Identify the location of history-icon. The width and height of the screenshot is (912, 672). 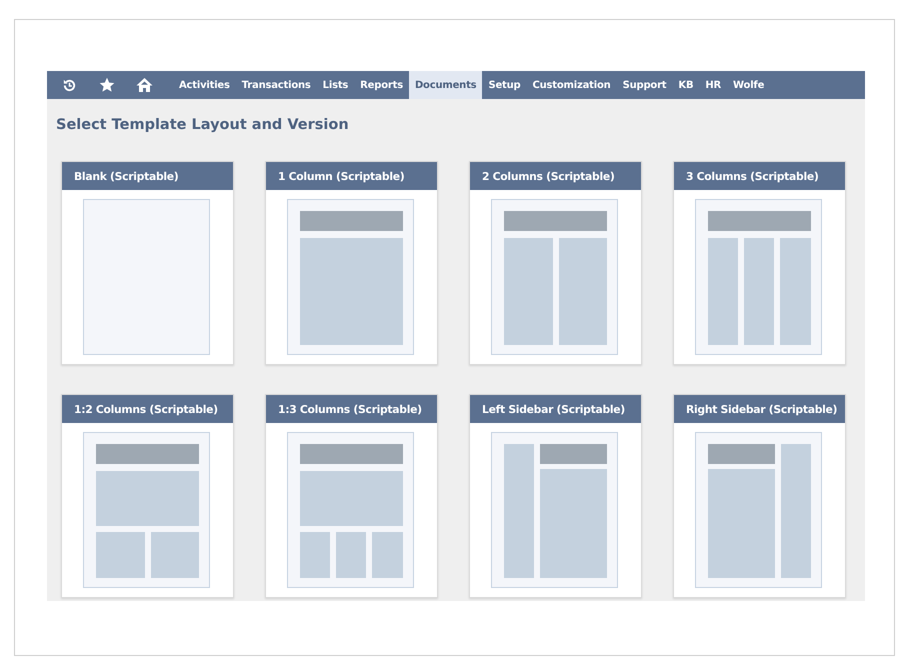
(69, 85).